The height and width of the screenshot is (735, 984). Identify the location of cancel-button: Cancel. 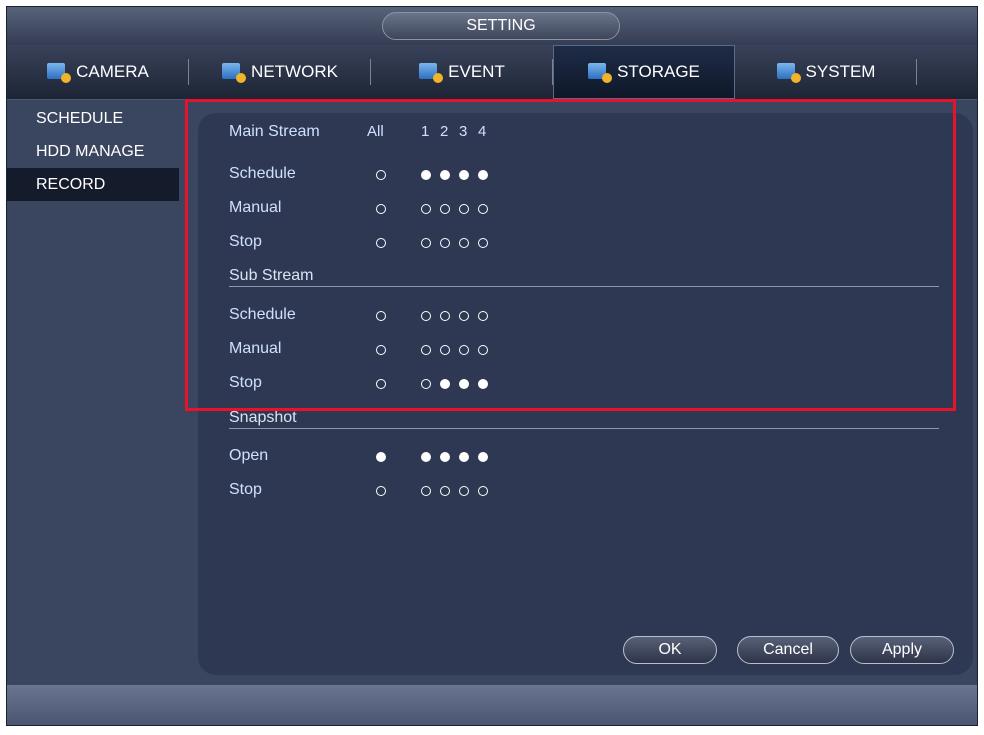
(788, 650).